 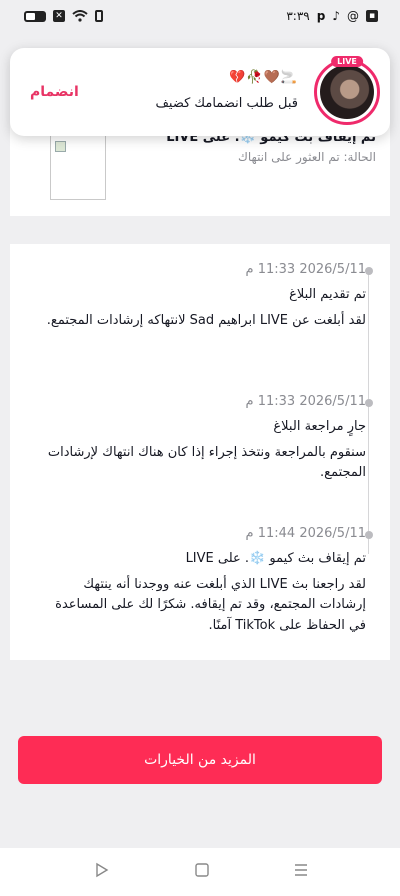 I want to click on status-left-icons: ✕, so click(x=63, y=16).